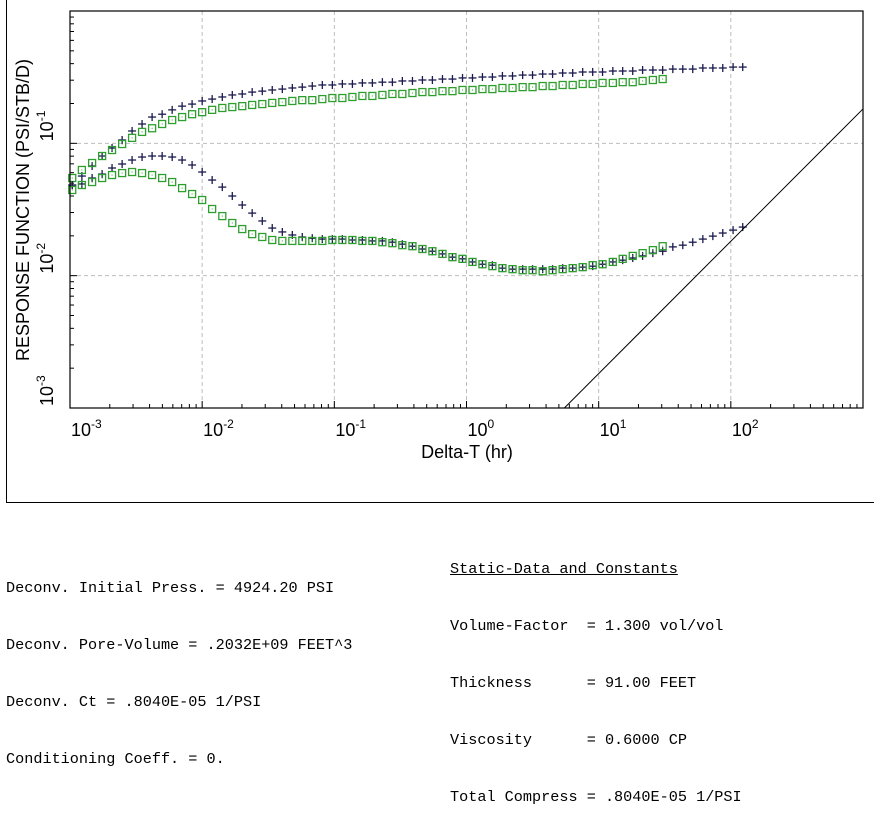  Describe the element at coordinates (134, 702) in the screenshot. I see `deconv-ct: Deconv. Ct = .8040E-05 1/PSI` at that location.